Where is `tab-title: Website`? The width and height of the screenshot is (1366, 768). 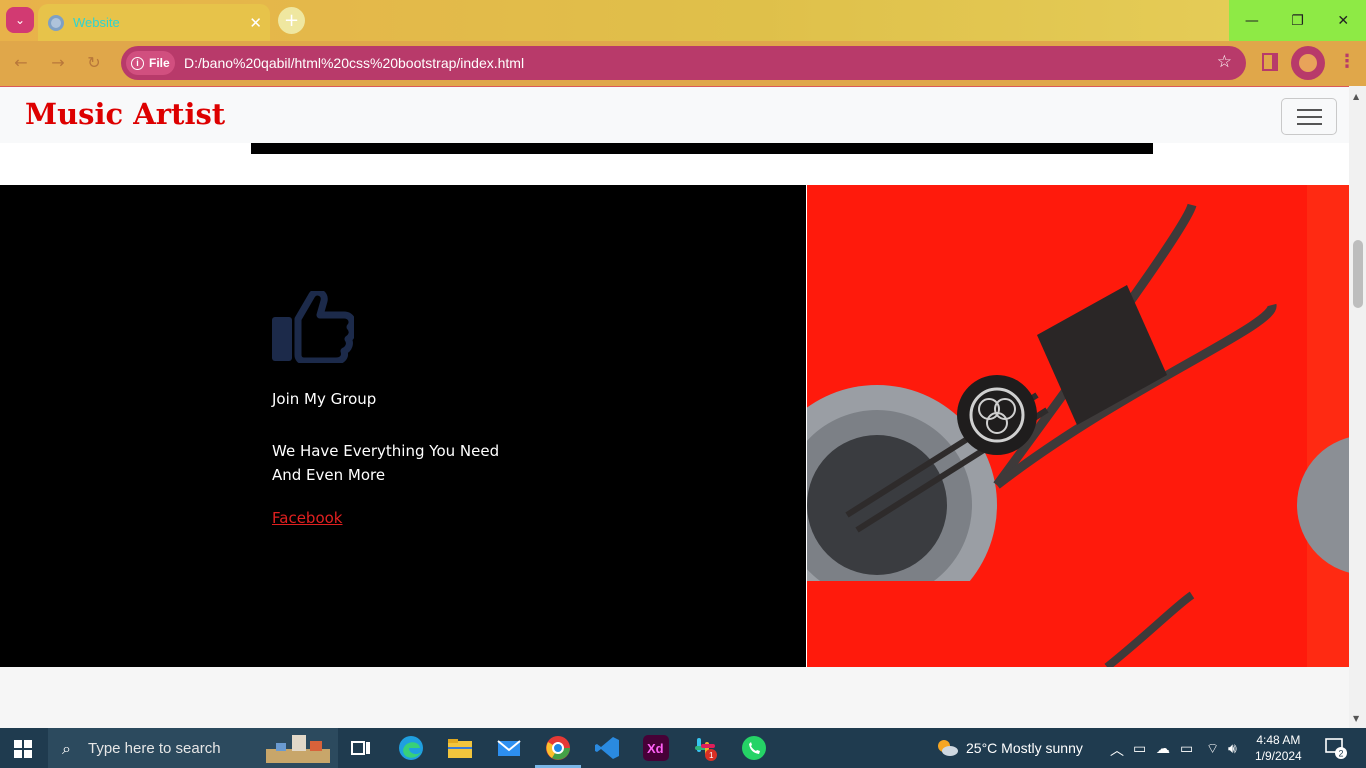
tab-title: Website is located at coordinates (96, 22).